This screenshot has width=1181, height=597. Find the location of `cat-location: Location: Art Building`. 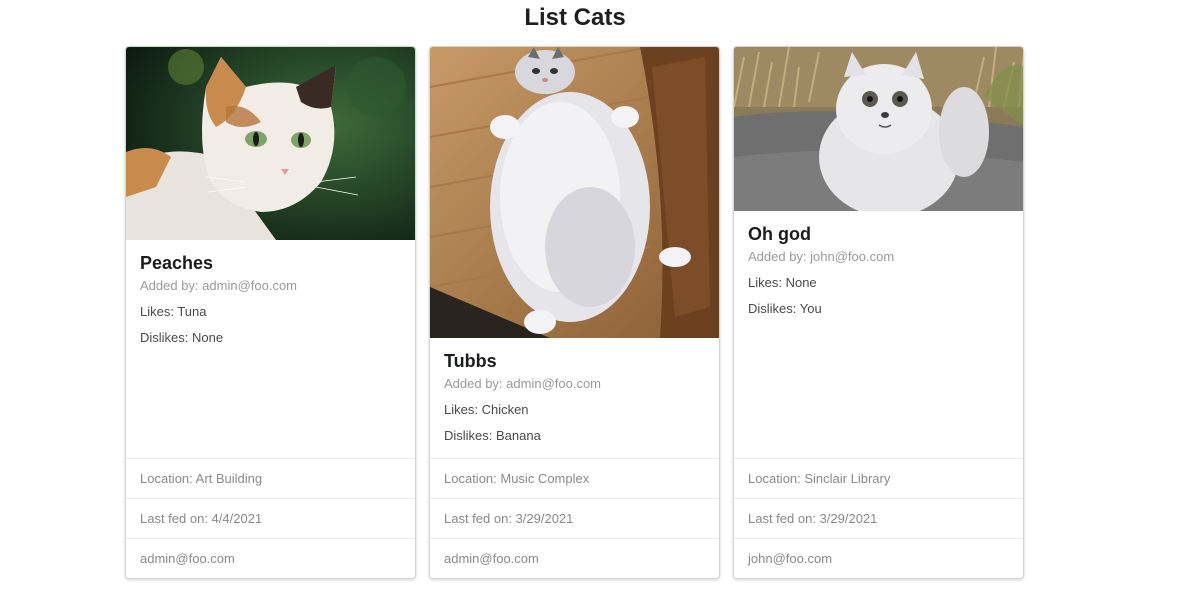

cat-location: Location: Art Building is located at coordinates (270, 478).